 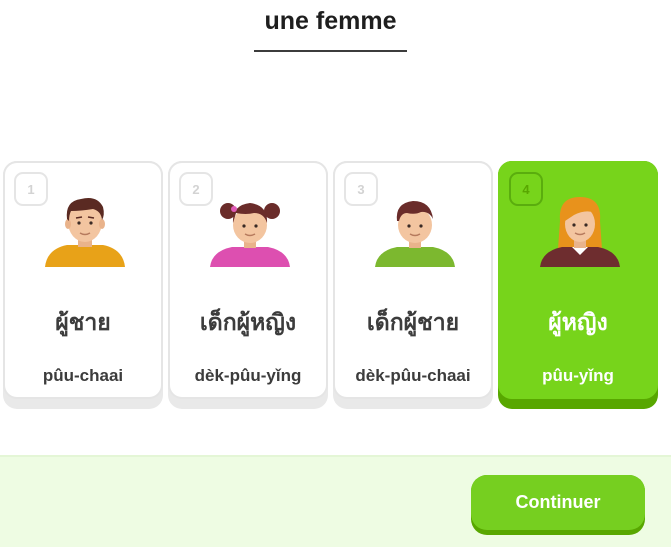 I want to click on choice-card-face: 2 เด็กผู้หญิง dèk-pûu-yǐng, so click(x=248, y=280).